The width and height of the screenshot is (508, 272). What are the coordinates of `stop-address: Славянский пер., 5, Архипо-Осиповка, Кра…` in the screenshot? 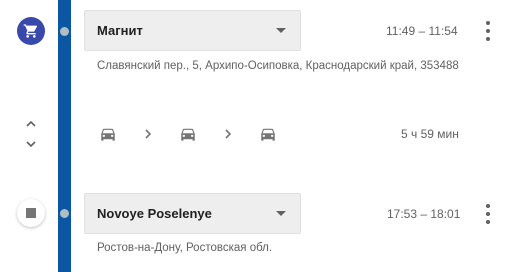 It's located at (278, 66).